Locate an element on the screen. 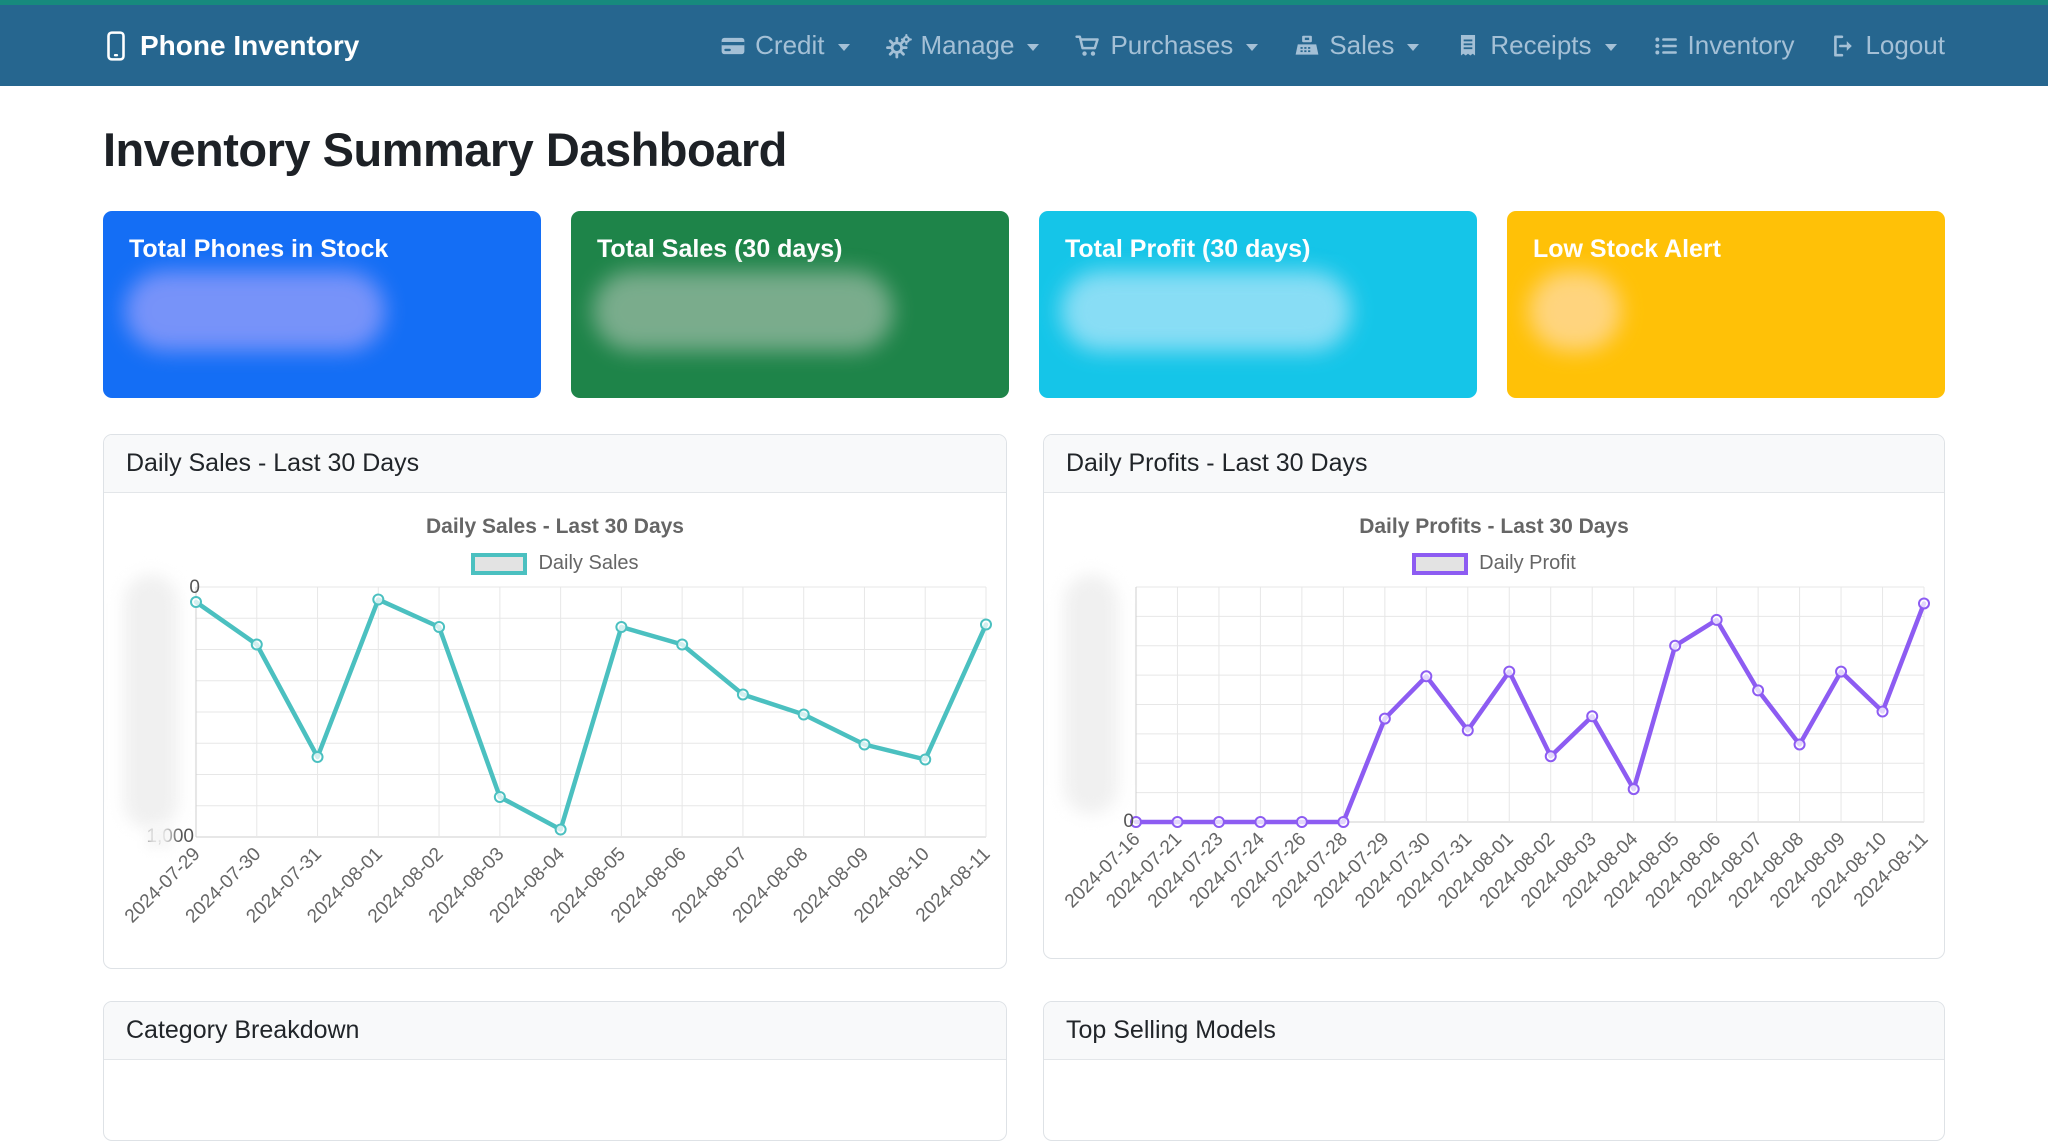 The image size is (2048, 1141). daily-profits-card-header: Daily Profits - Last 30 Days is located at coordinates (1494, 464).